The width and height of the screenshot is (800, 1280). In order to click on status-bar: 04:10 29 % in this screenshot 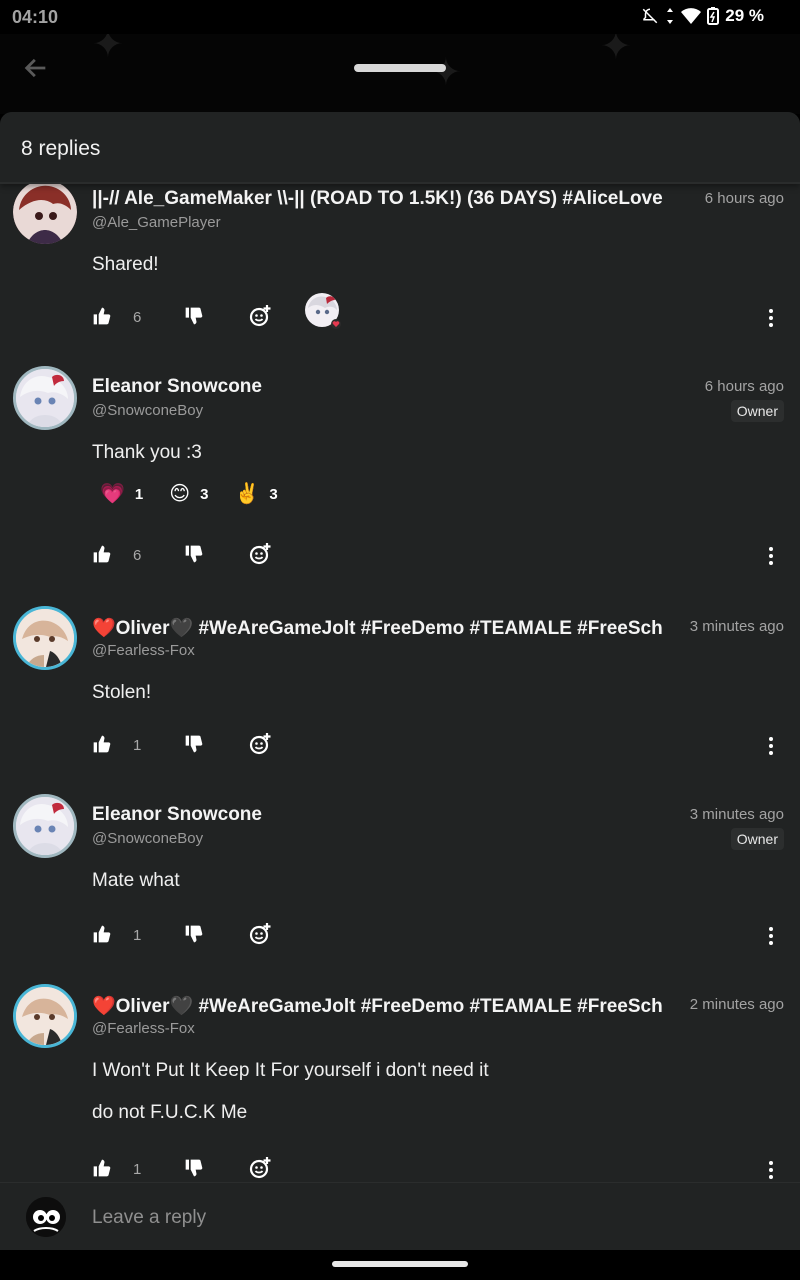, I will do `click(400, 17)`.